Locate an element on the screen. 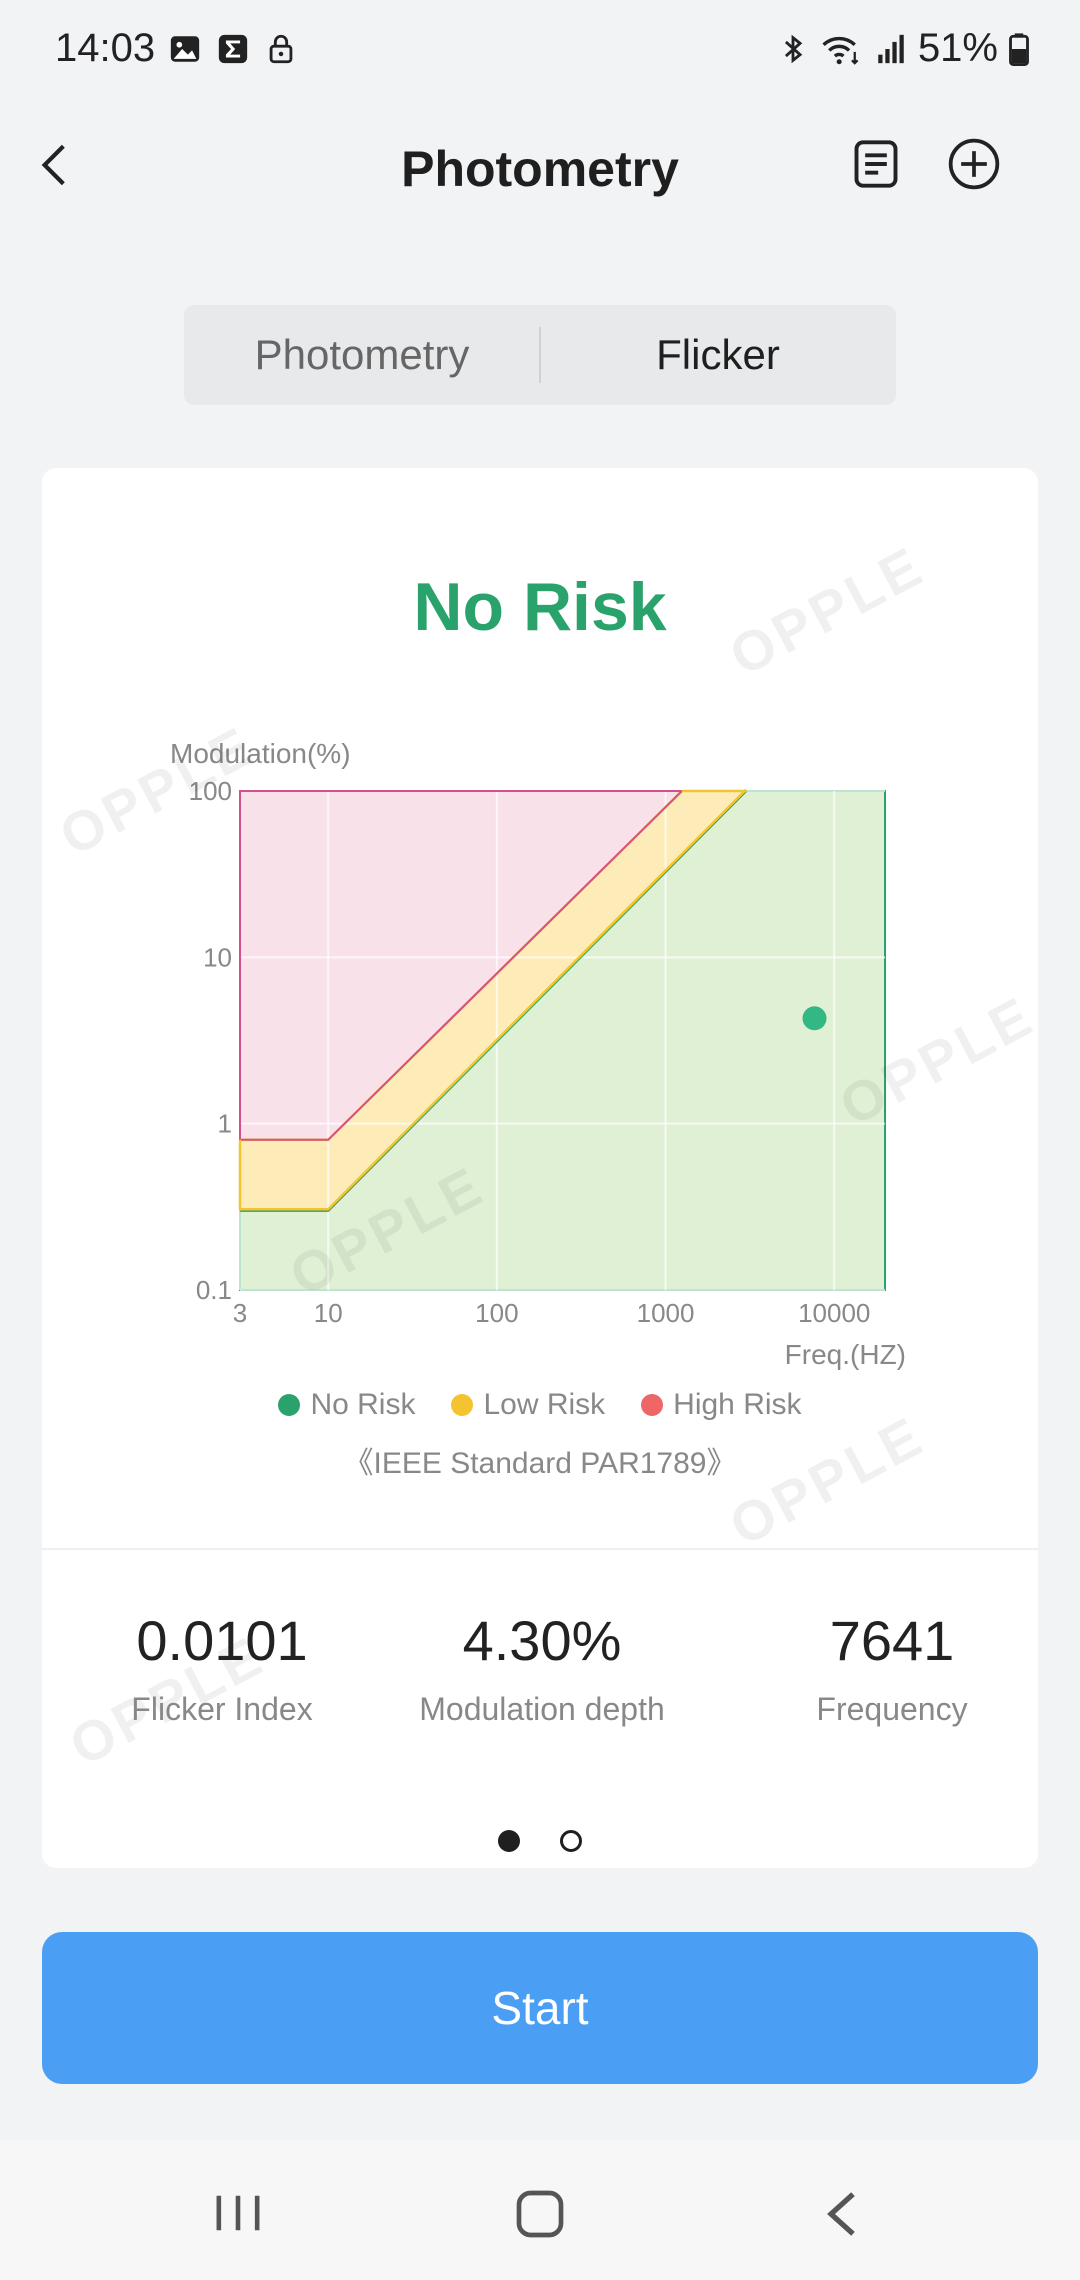  x-tick-label: 10 is located at coordinates (328, 1313).